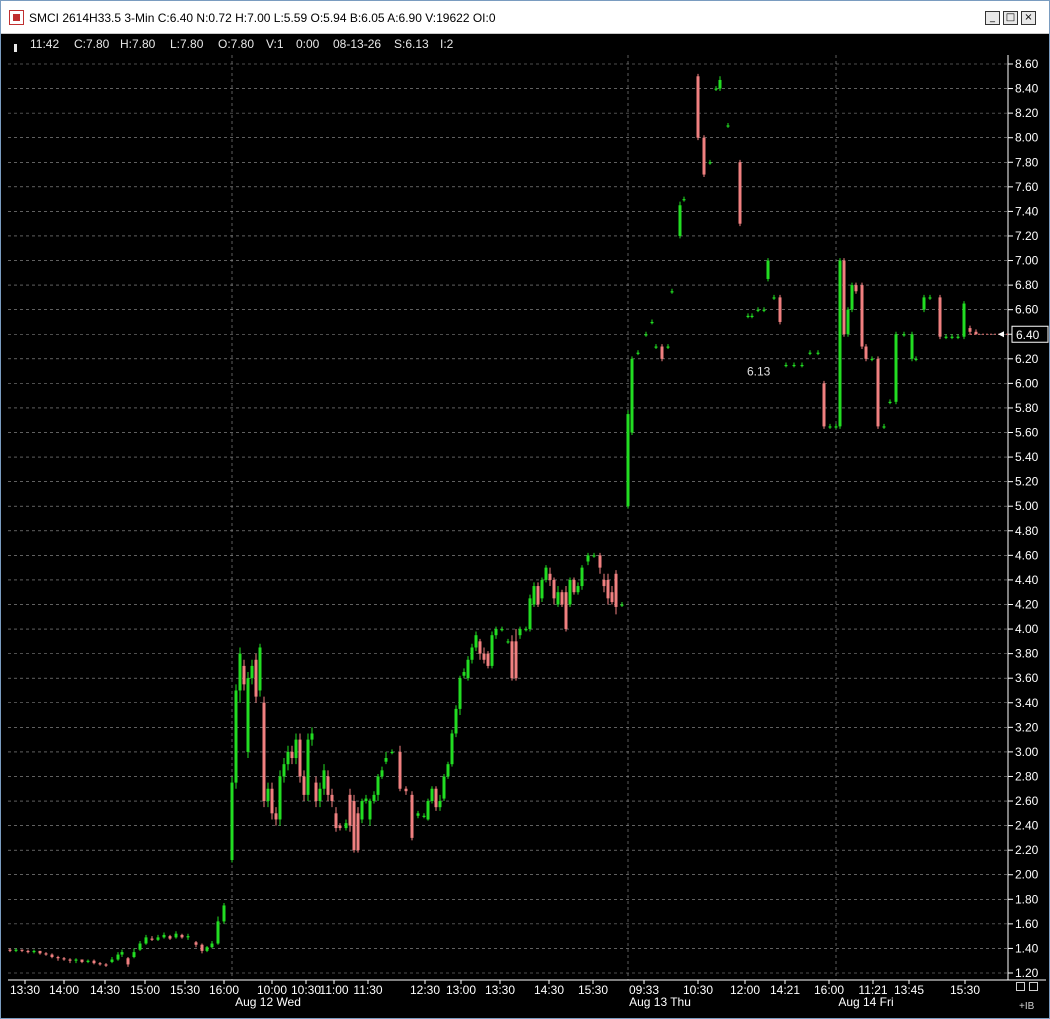 Image resolution: width=1050 pixels, height=1019 pixels. Describe the element at coordinates (1027, 727) in the screenshot. I see `y-tick-label: 3.20` at that location.